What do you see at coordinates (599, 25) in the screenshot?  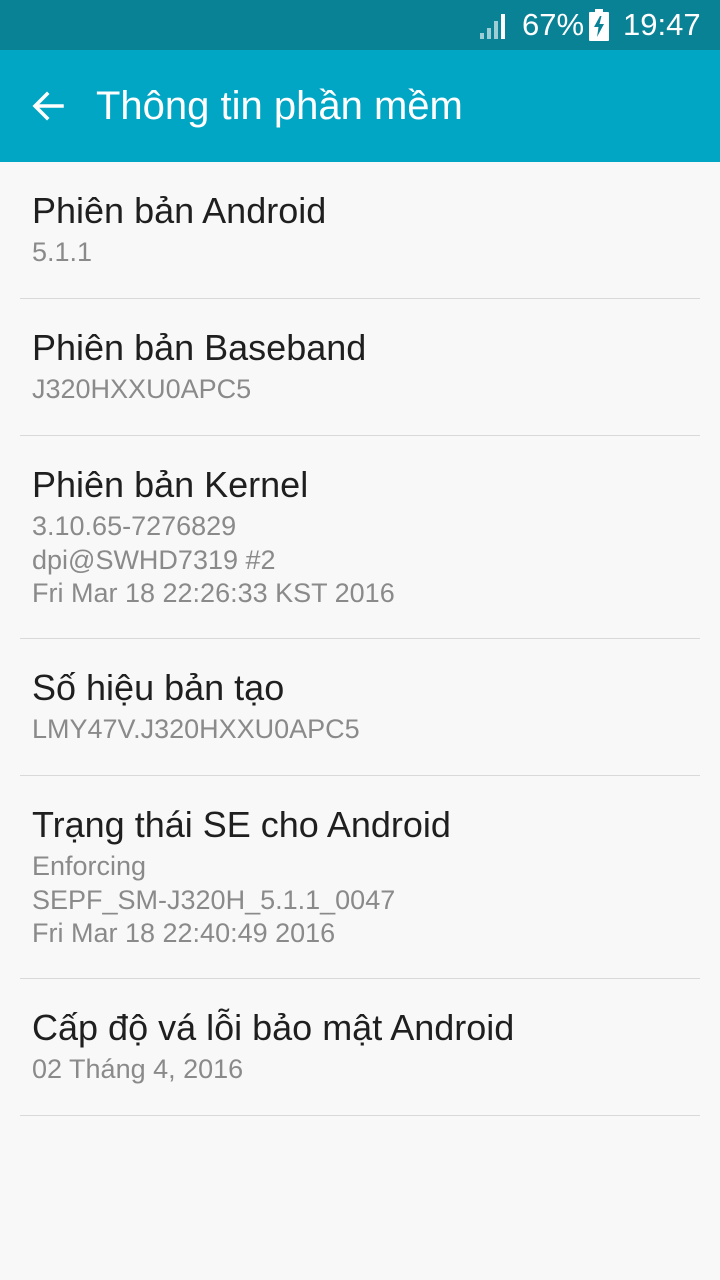 I see `battery-charging-icon` at bounding box center [599, 25].